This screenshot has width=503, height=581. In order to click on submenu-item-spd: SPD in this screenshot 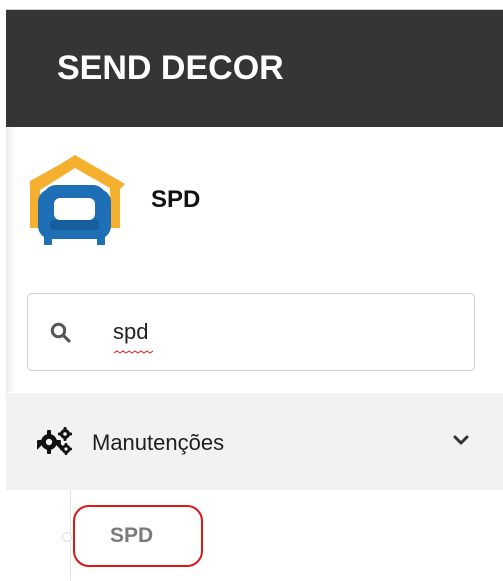, I will do `click(138, 536)`.